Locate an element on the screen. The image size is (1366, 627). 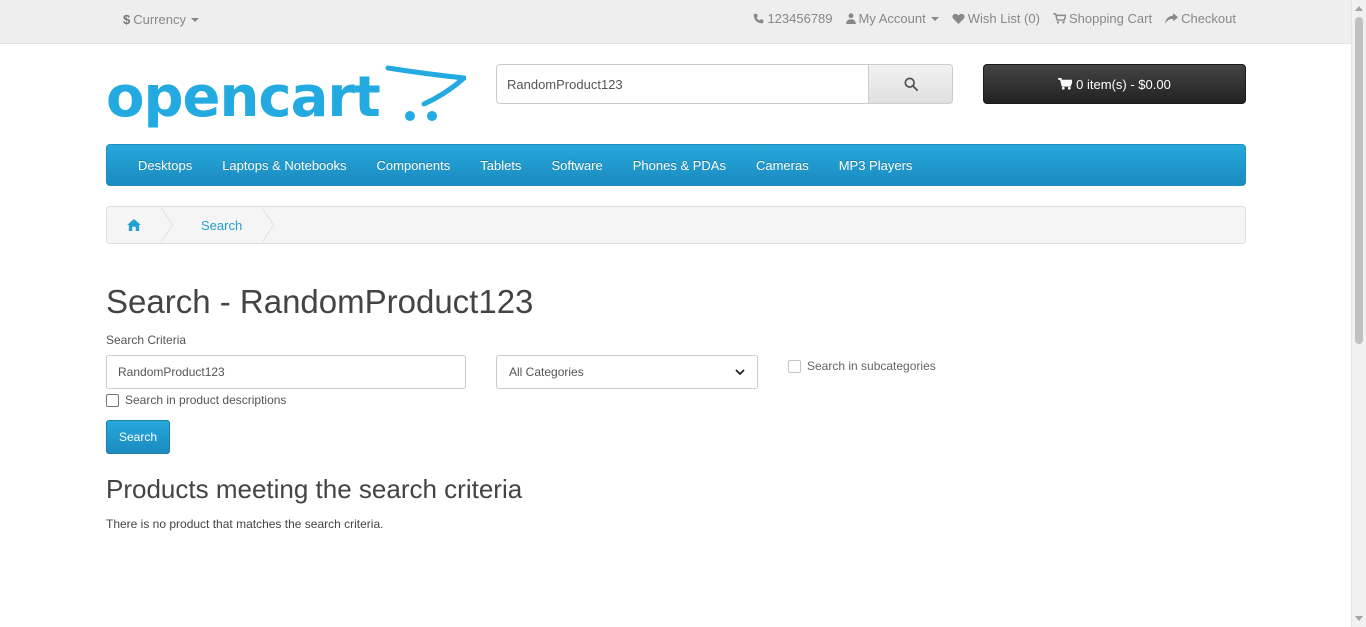
subcategories-option: Search in subcategories is located at coordinates (862, 366).